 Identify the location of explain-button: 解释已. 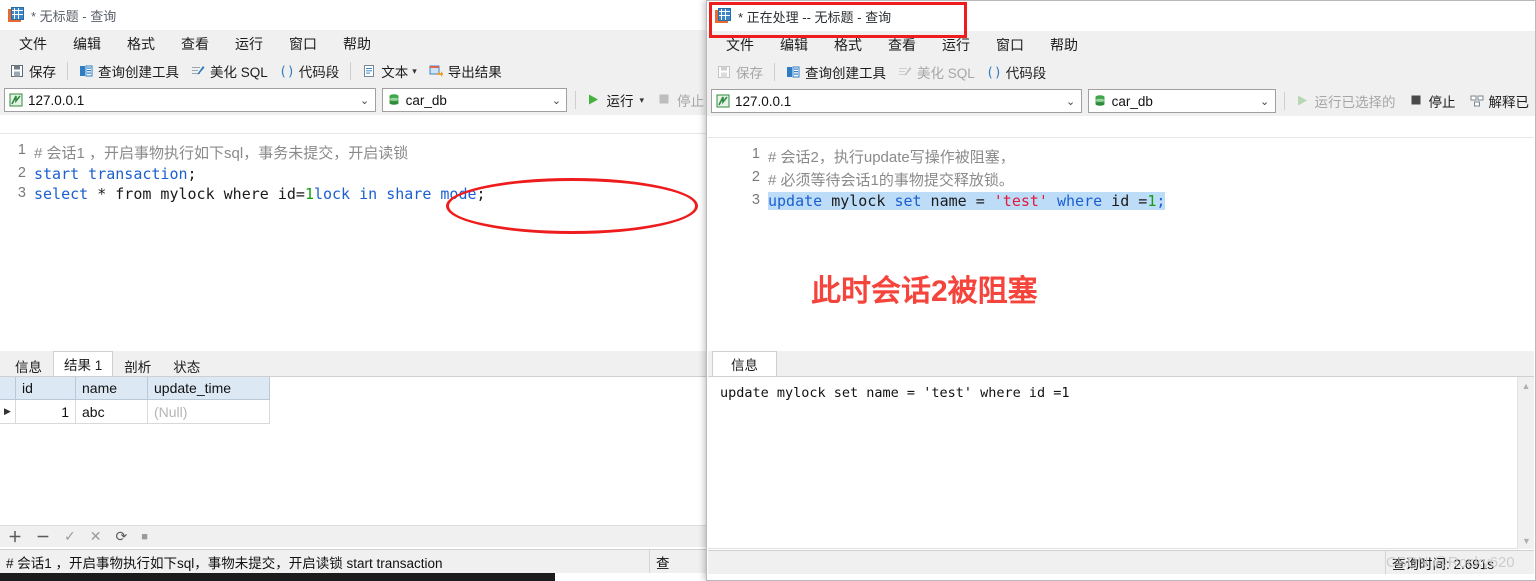
(1502, 101).